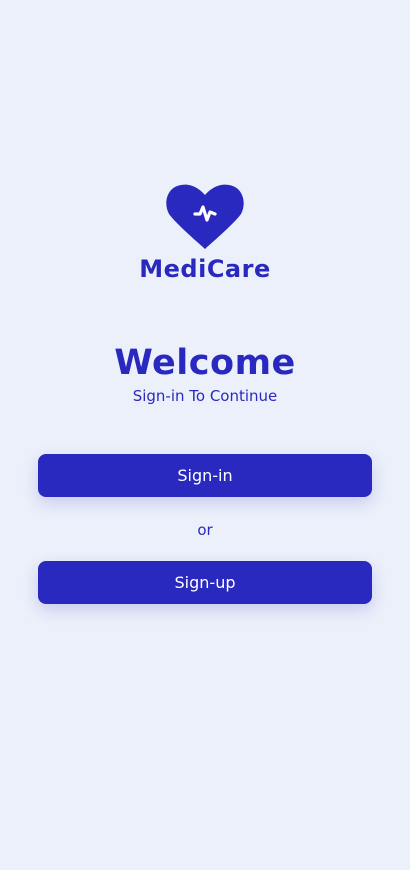 Image resolution: width=410 pixels, height=870 pixels. I want to click on signin-button: Sign-in, so click(205, 475).